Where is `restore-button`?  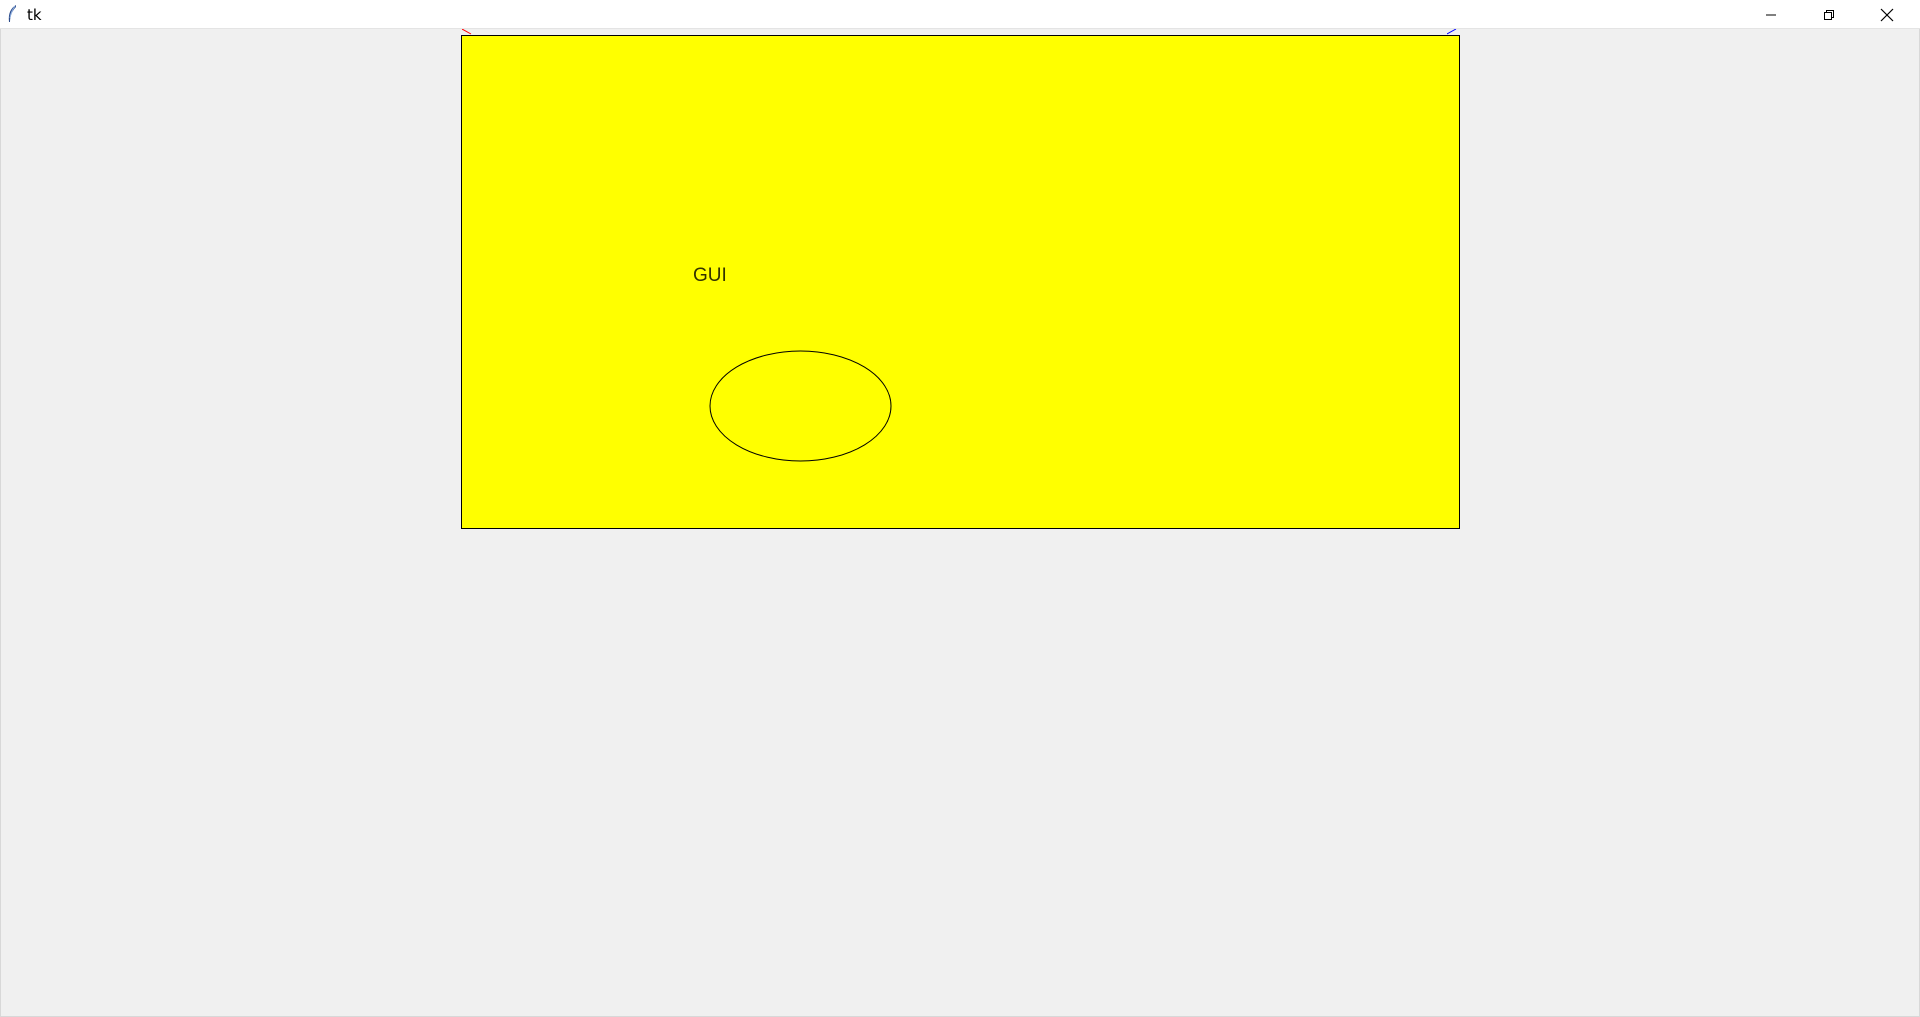 restore-button is located at coordinates (1829, 14).